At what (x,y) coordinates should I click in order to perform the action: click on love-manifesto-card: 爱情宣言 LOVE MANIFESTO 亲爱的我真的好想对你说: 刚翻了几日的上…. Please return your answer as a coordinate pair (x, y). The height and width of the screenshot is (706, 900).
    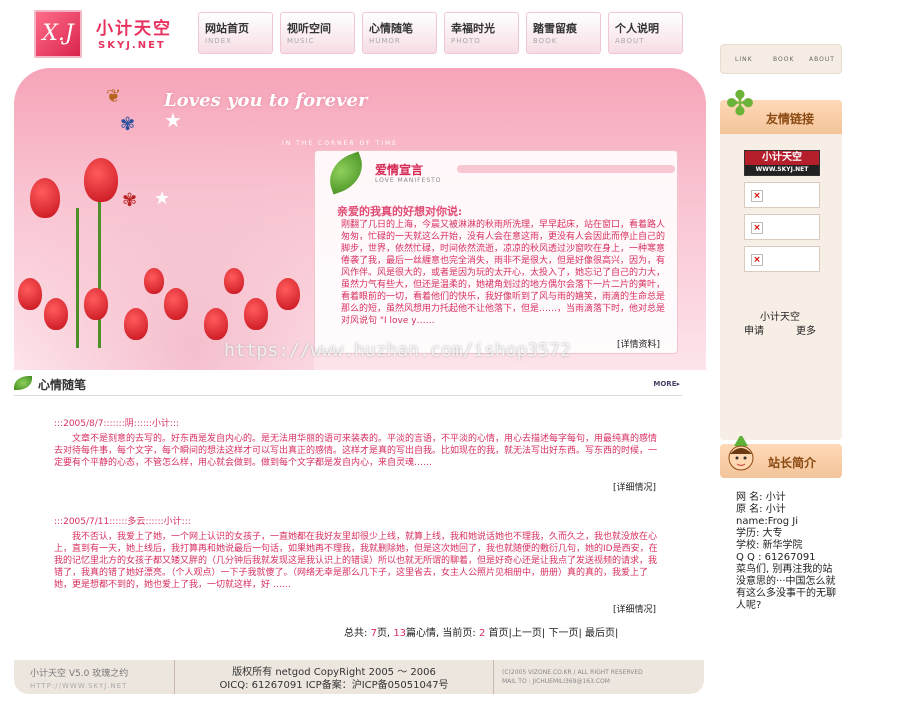
    Looking at the image, I should click on (496, 252).